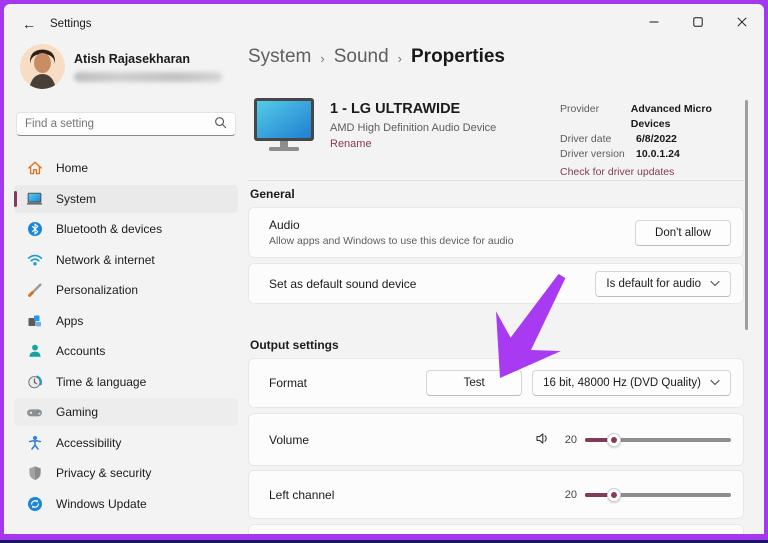 This screenshot has height=543, width=768. What do you see at coordinates (413, 128) in the screenshot?
I see `device-subtitle: AMD High Definition Audio Device` at bounding box center [413, 128].